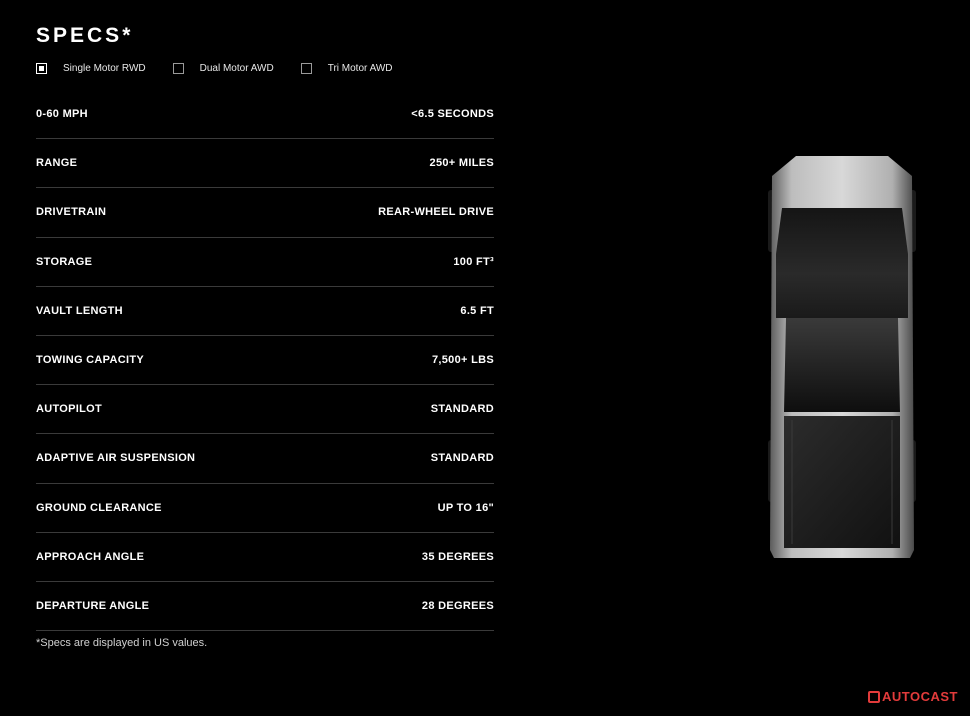 The image size is (970, 716). What do you see at coordinates (265, 607) in the screenshot?
I see `spec-row-departure-angle: DEPARTURE ANGLE 28 DEGREES` at bounding box center [265, 607].